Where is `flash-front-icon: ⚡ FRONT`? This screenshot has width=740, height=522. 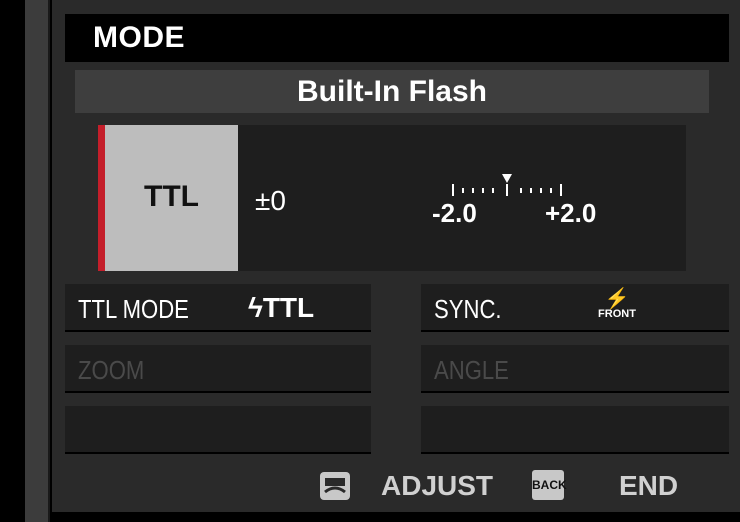 flash-front-icon: ⚡ FRONT is located at coordinates (617, 304).